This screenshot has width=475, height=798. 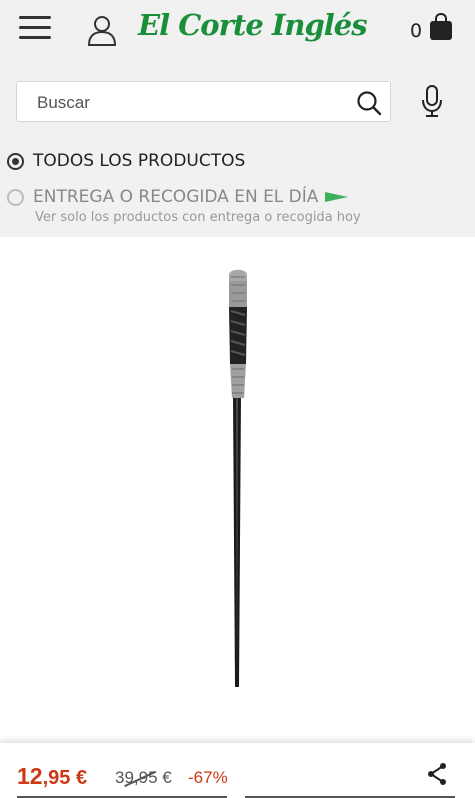 I want to click on search-box, so click(x=203, y=101).